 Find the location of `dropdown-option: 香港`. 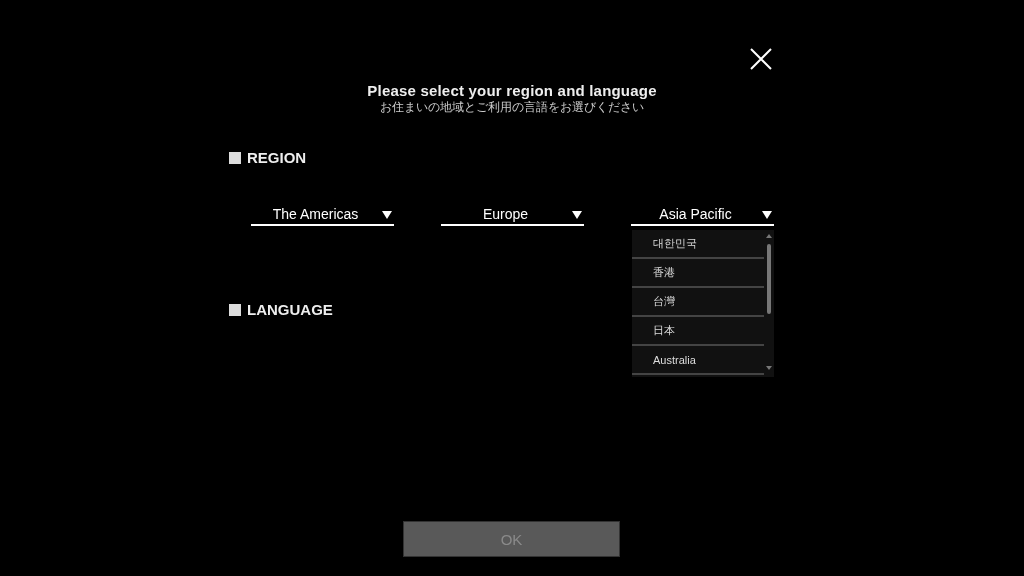

dropdown-option: 香港 is located at coordinates (698, 273).